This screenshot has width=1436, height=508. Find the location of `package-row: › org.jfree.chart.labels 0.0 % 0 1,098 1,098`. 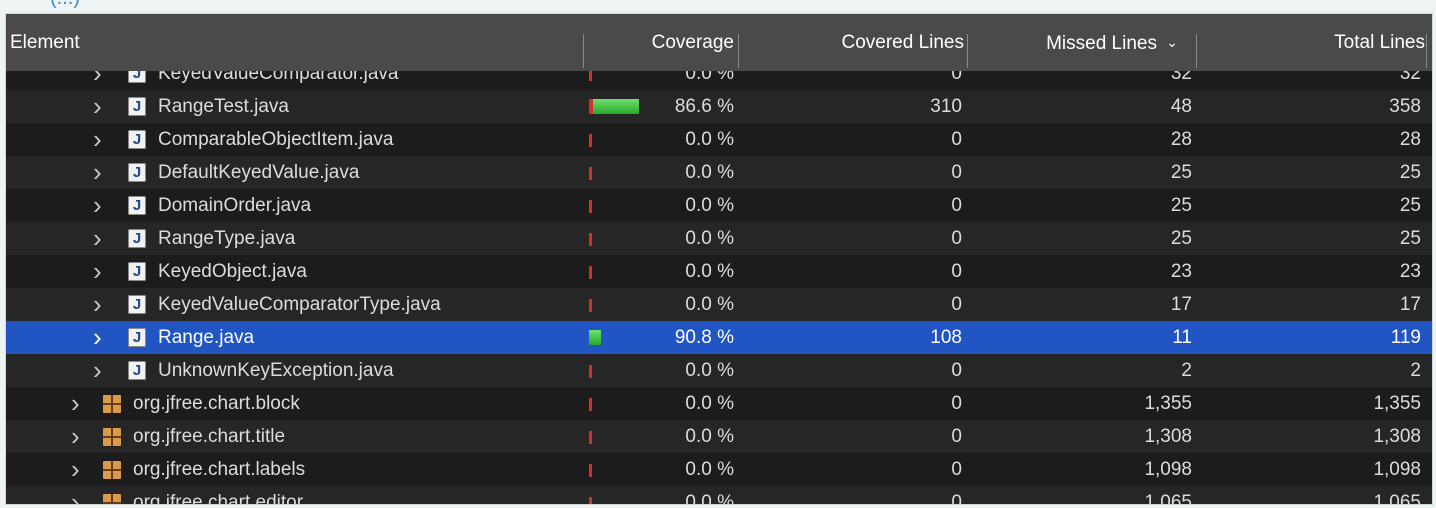

package-row: › org.jfree.chart.labels 0.0 % 0 1,098 1,098 is located at coordinates (719, 469).